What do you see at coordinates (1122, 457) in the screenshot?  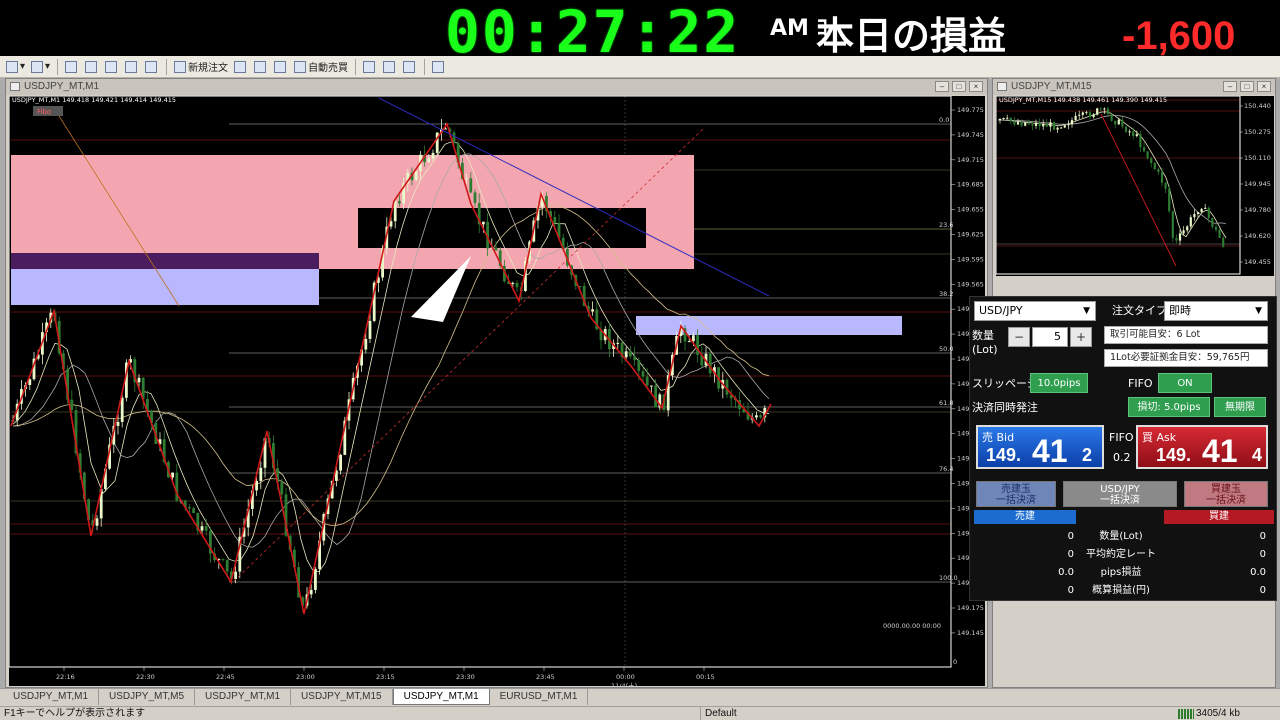 I see `spread-value: 0.2` at bounding box center [1122, 457].